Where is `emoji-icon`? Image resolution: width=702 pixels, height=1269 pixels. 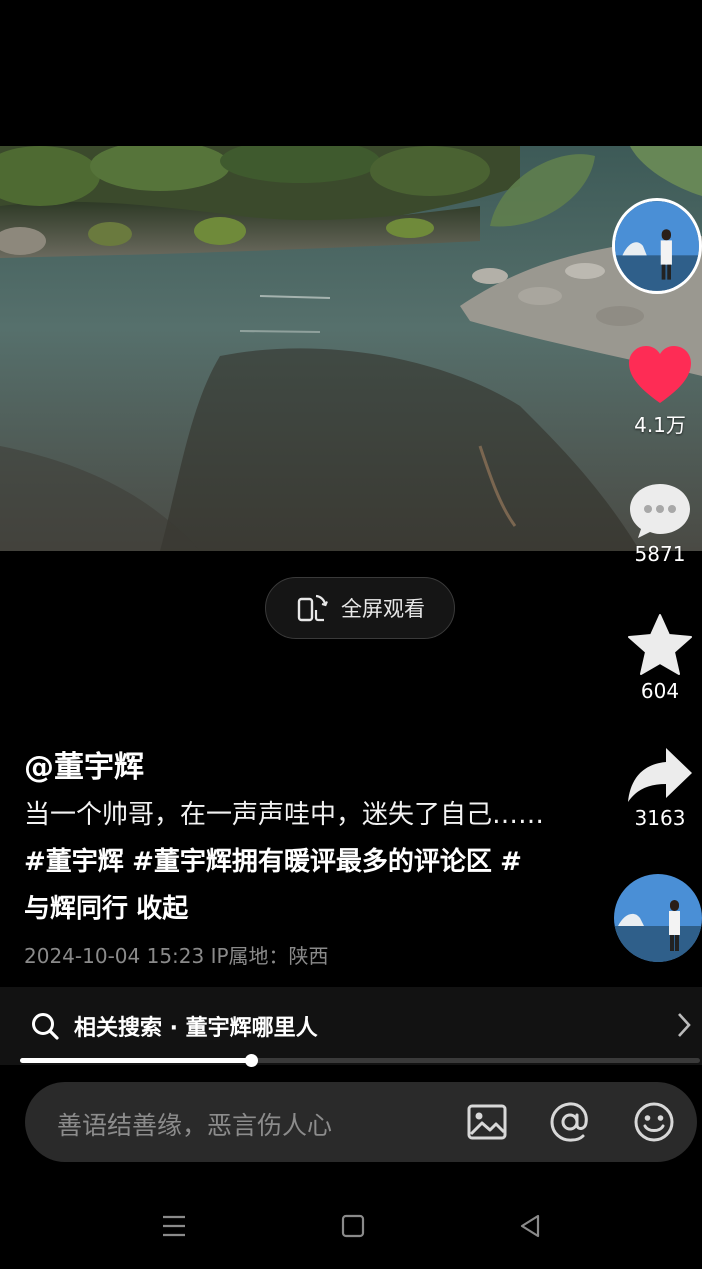
emoji-icon is located at coordinates (654, 1122).